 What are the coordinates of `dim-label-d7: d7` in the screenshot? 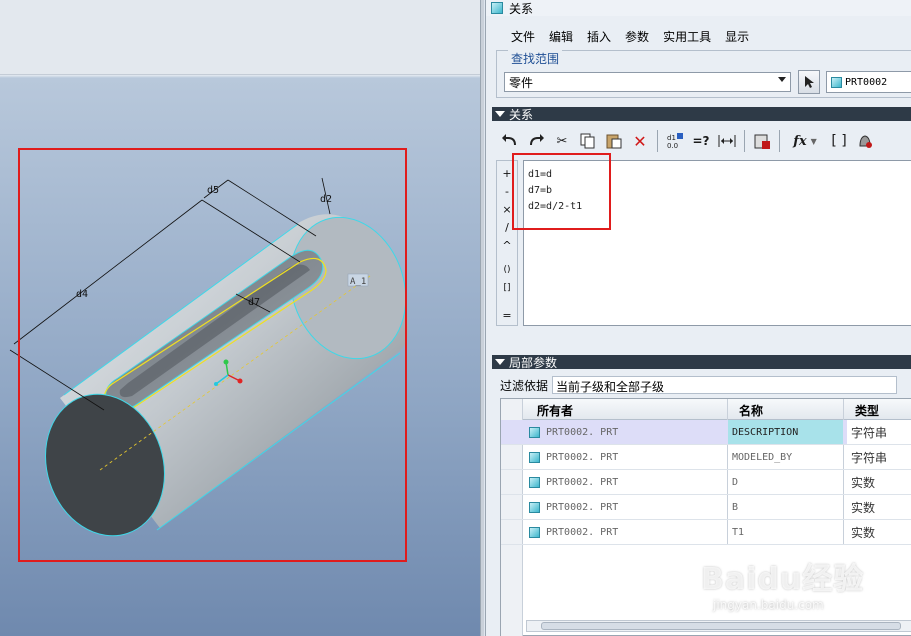 It's located at (254, 302).